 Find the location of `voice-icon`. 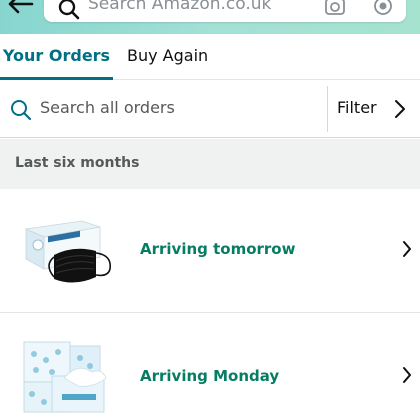

voice-icon is located at coordinates (383, 9).